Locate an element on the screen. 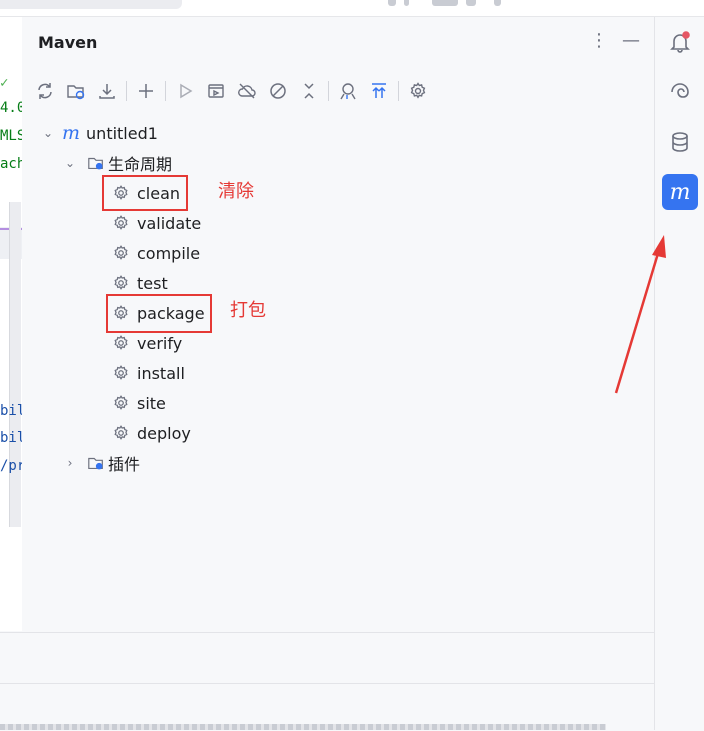  tree-plugins-node: › 插件 is located at coordinates (101, 463).